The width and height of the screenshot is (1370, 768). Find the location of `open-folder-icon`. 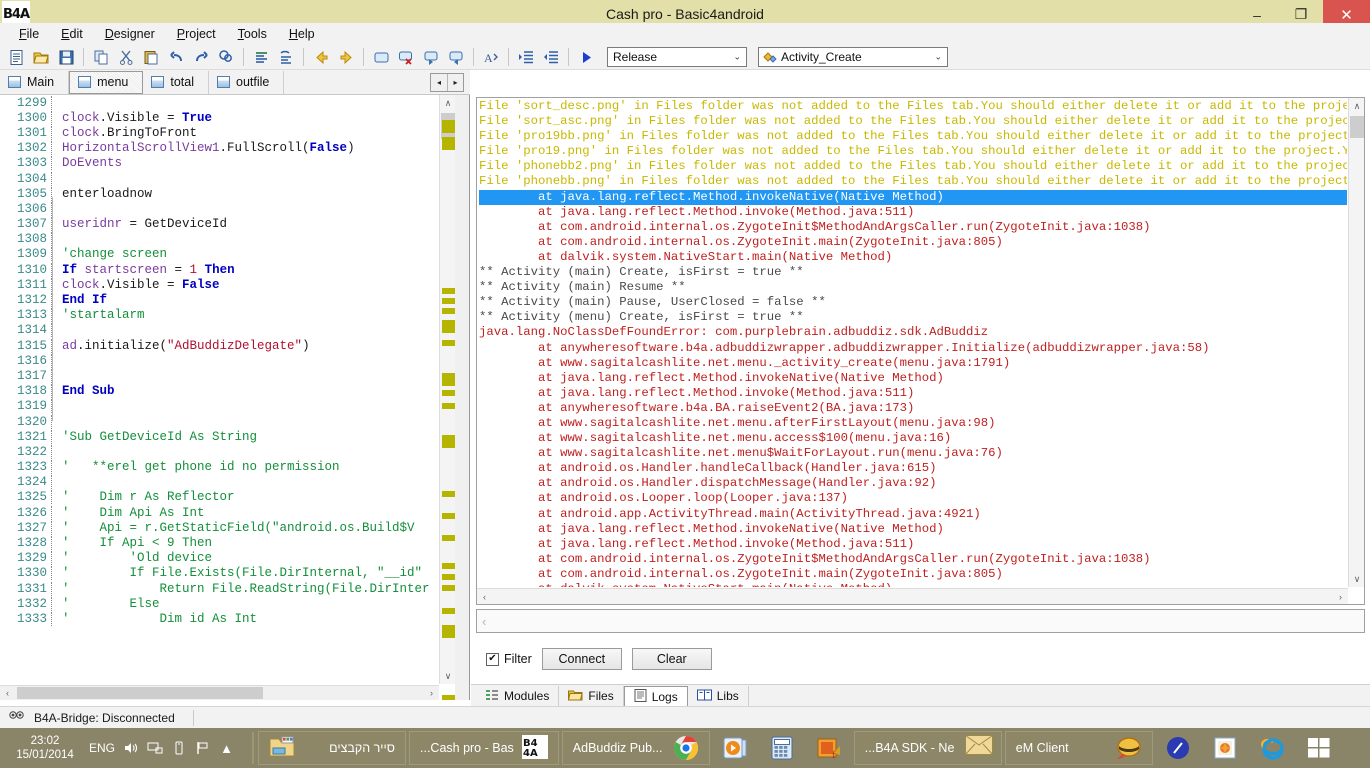

open-folder-icon is located at coordinates (41, 57).